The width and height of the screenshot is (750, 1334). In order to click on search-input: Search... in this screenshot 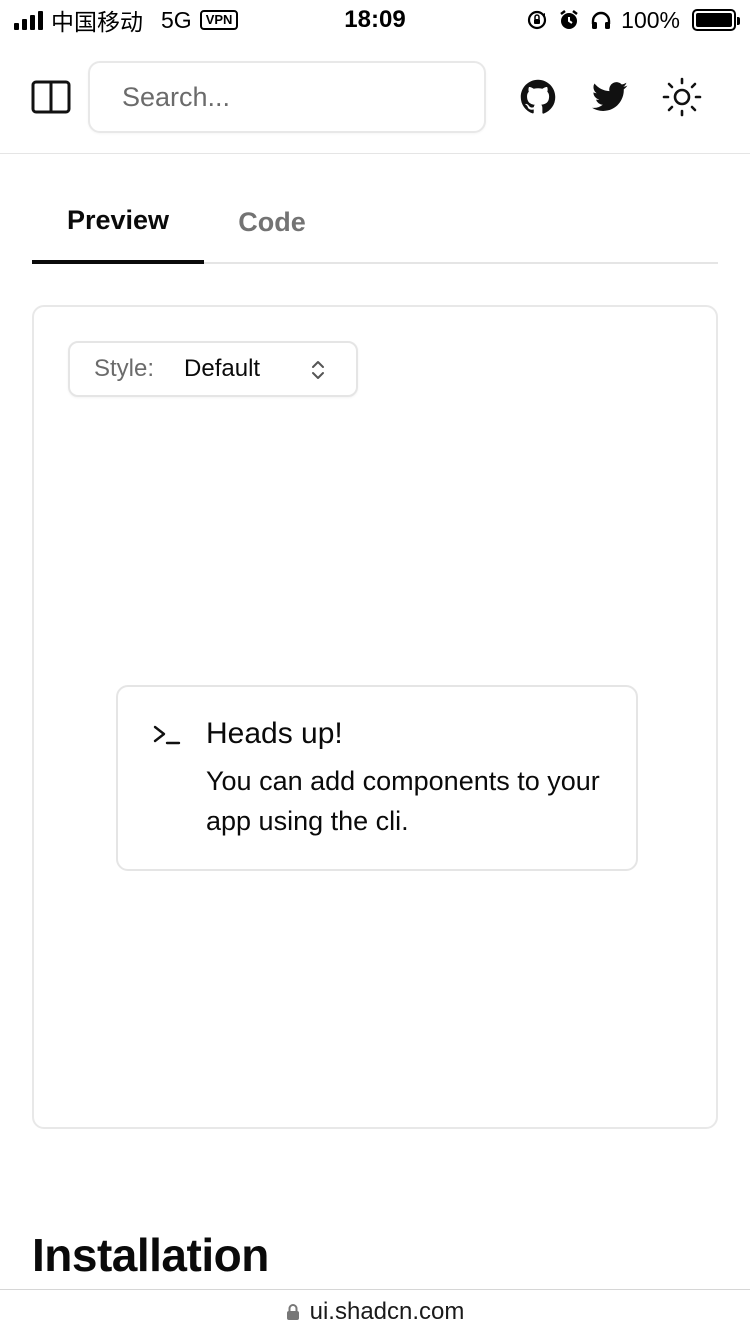, I will do `click(287, 97)`.